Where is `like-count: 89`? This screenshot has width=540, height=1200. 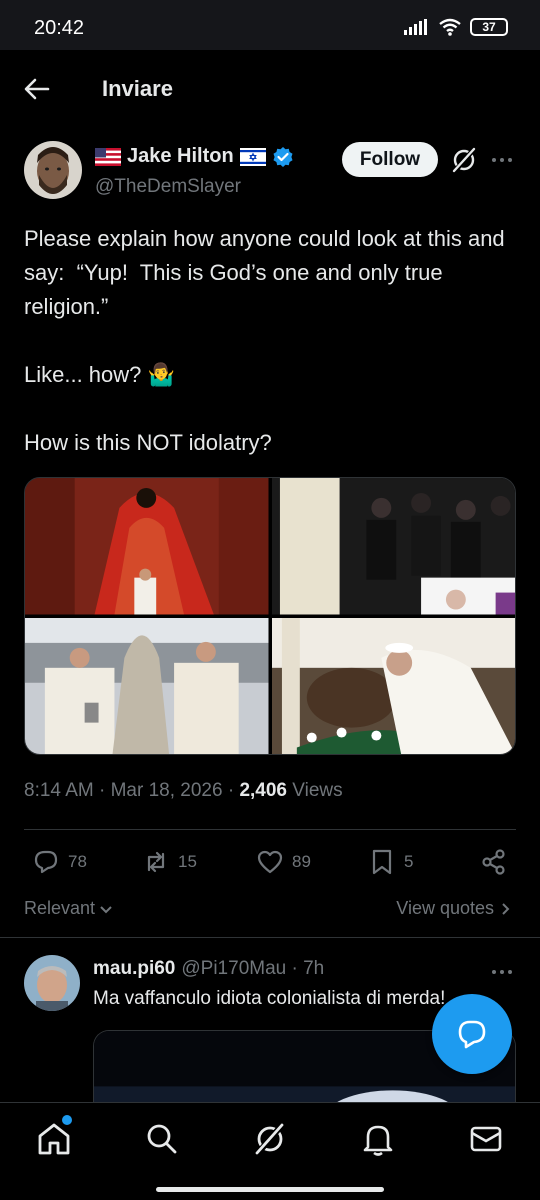 like-count: 89 is located at coordinates (301, 861).